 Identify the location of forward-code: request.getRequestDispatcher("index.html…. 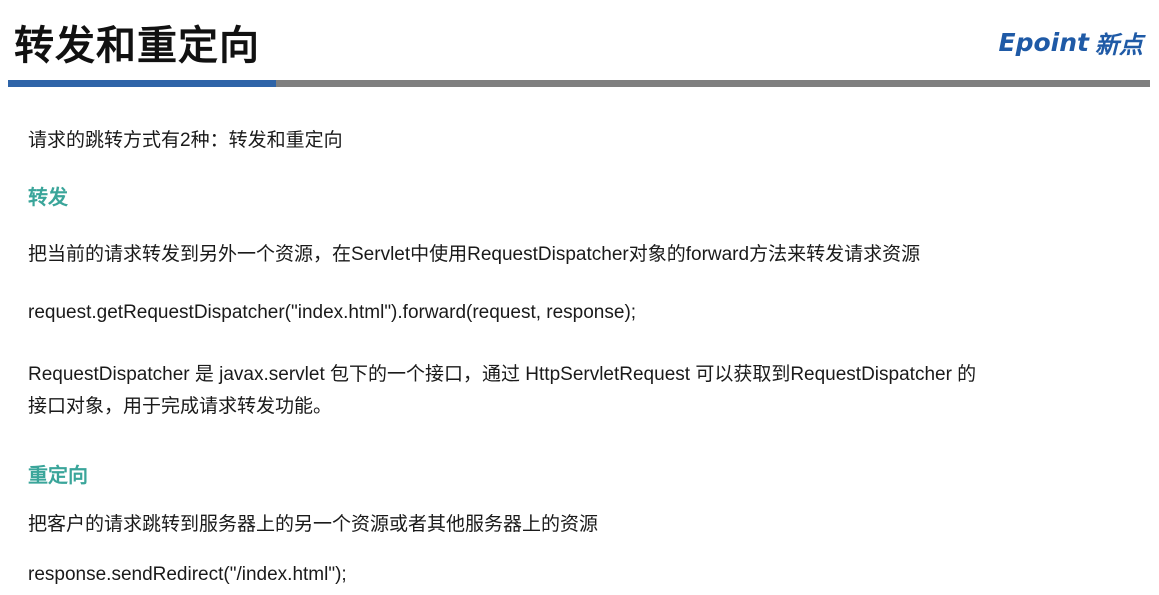
(332, 312).